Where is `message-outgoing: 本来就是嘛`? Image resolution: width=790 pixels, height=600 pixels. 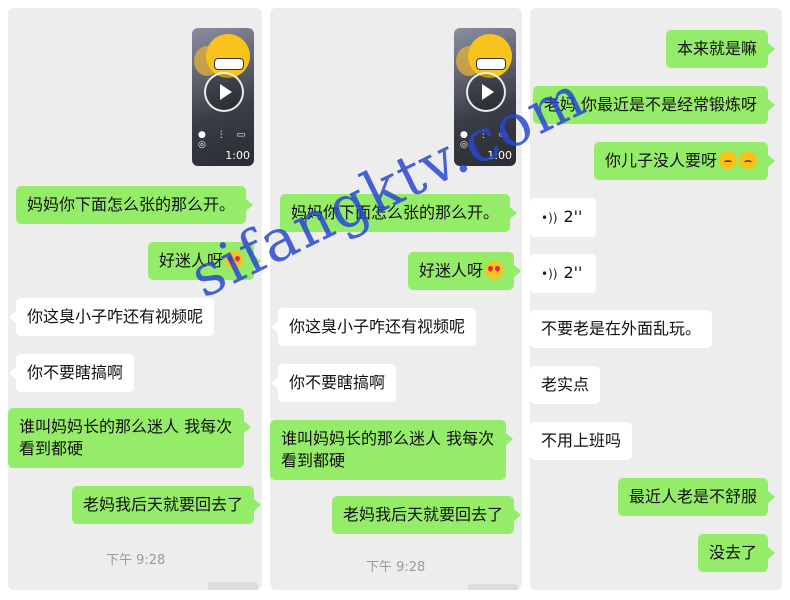 message-outgoing: 本来就是嘛 is located at coordinates (720, 49).